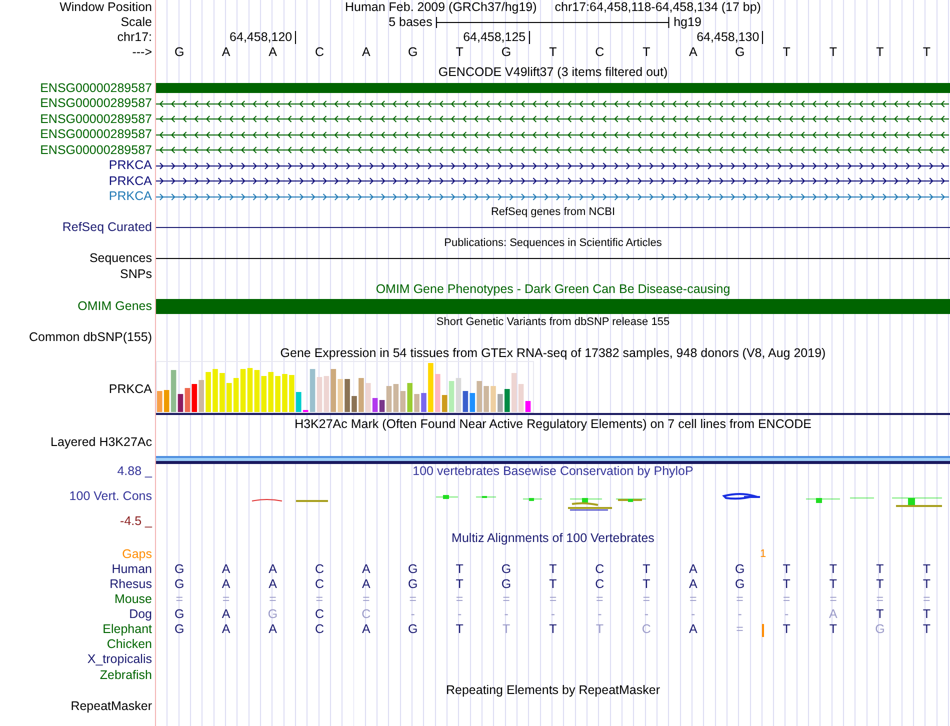  I want to click on track-label: Common dbSNP(155), so click(90, 338).